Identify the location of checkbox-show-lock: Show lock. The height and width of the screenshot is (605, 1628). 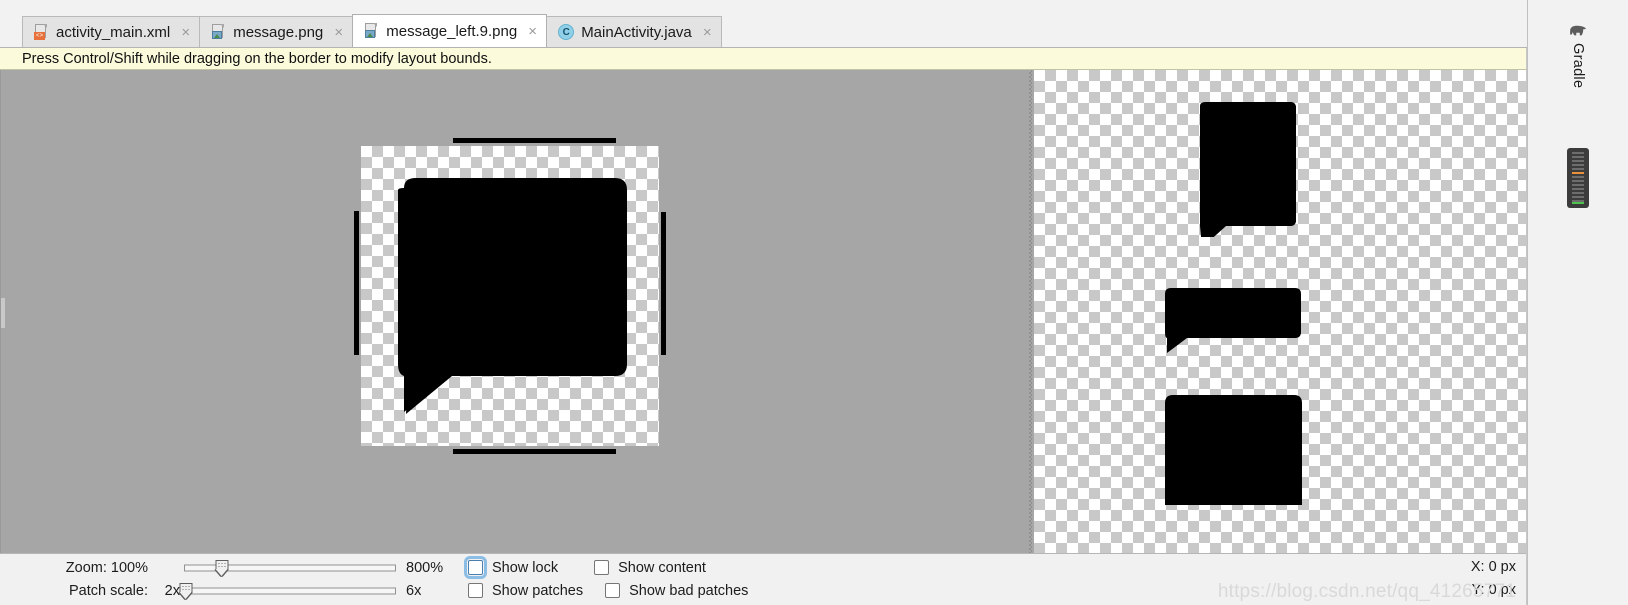
(511, 567).